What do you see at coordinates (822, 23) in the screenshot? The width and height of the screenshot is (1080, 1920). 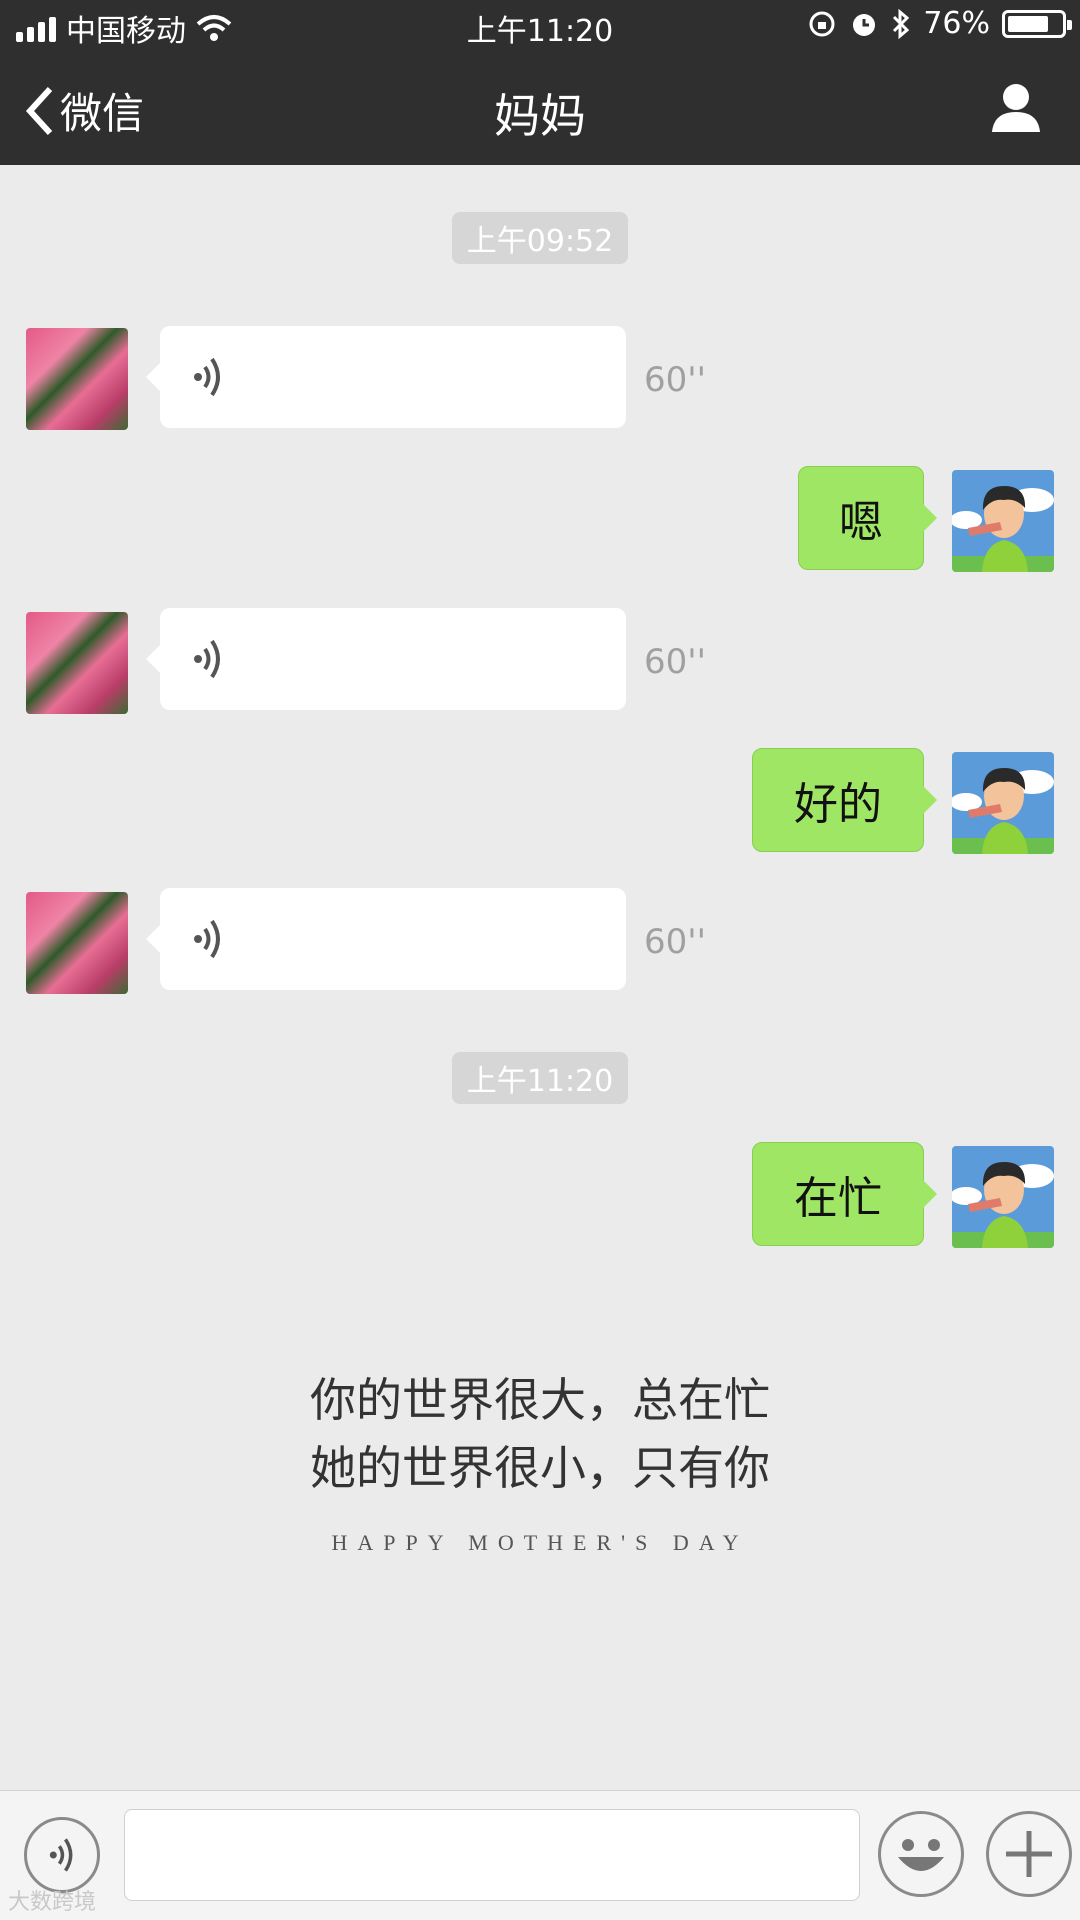 I see `rotation-lock-icon` at bounding box center [822, 23].